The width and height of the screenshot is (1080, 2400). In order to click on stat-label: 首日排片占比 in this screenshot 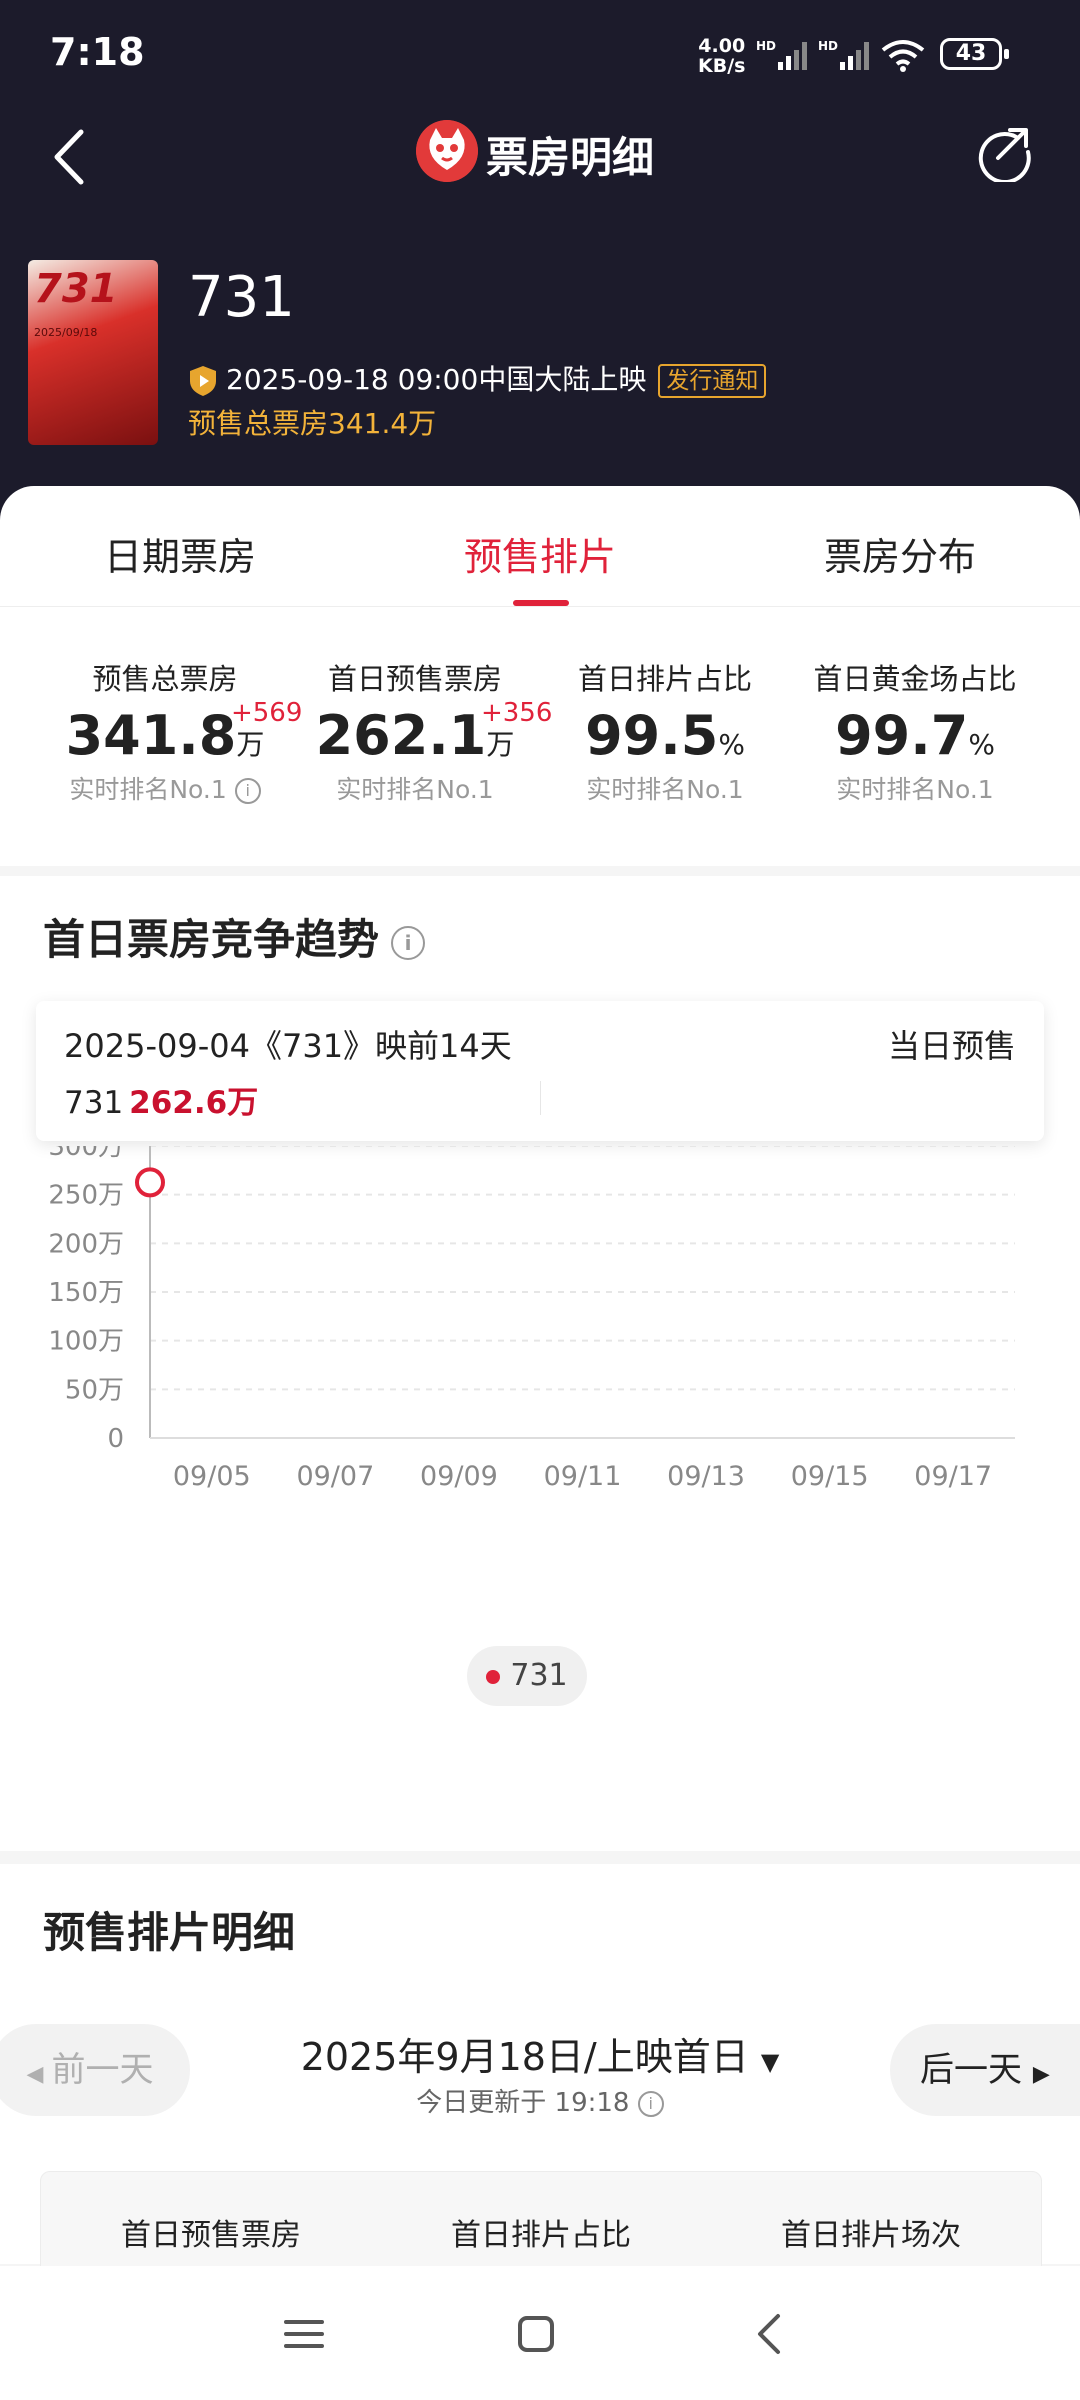, I will do `click(664, 679)`.